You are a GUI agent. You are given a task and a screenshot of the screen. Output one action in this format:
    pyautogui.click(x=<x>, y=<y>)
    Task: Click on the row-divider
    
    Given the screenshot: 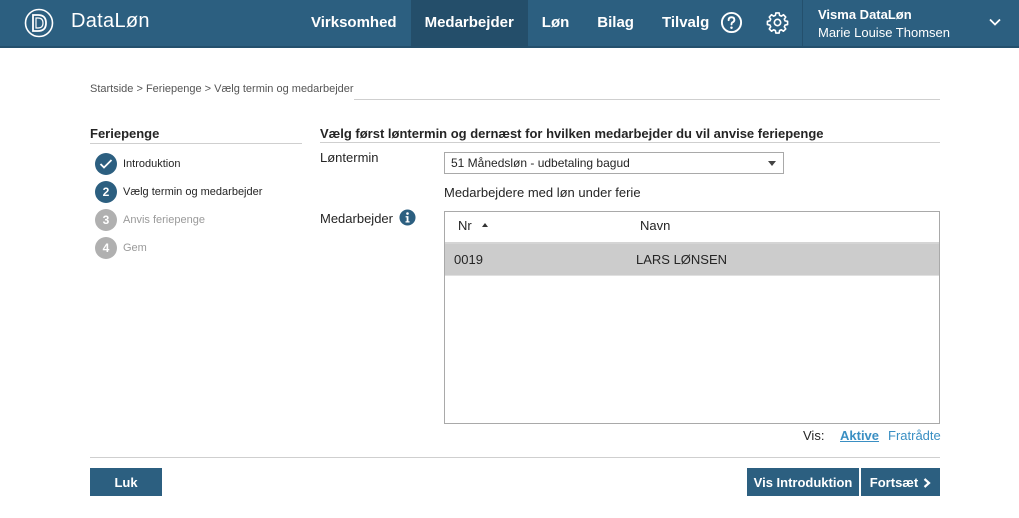 What is the action you would take?
    pyautogui.click(x=692, y=275)
    